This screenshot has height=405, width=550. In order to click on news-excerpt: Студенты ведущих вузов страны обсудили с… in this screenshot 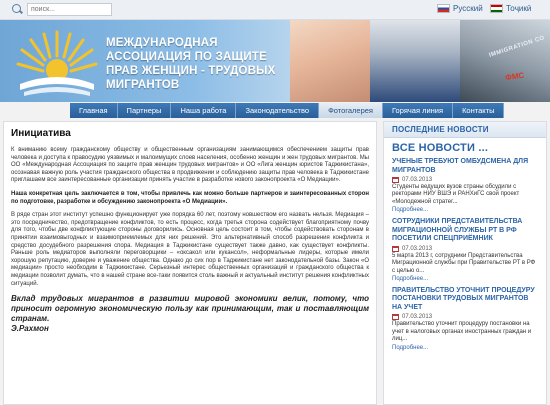, I will do `click(456, 194)`.